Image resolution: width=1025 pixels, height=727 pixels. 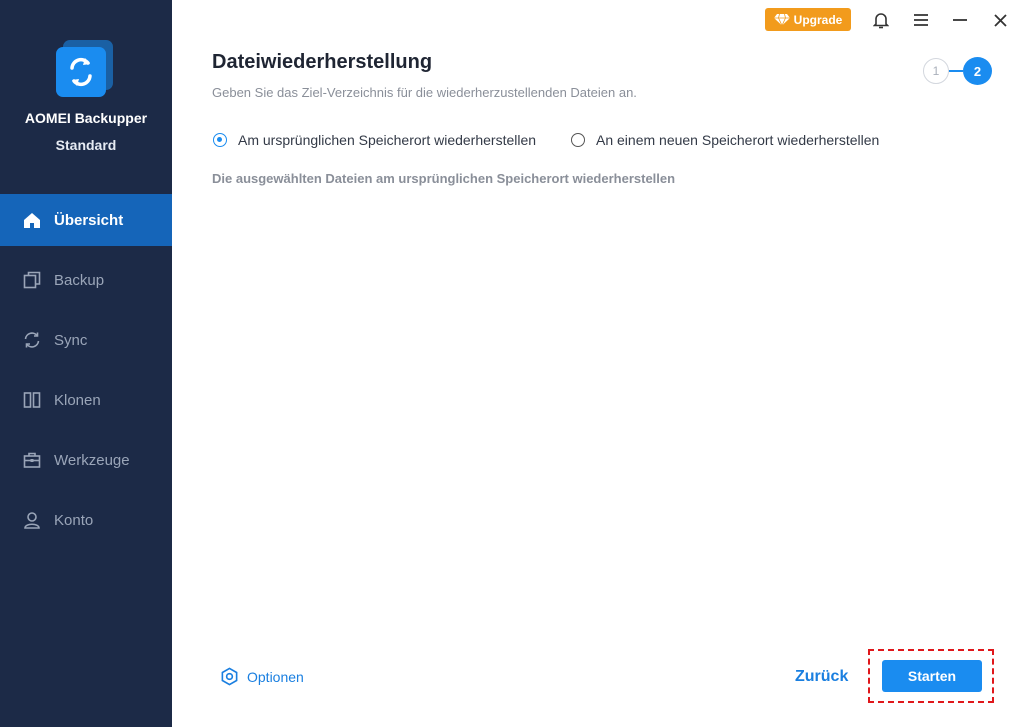 What do you see at coordinates (71, 340) in the screenshot?
I see `sidebar-item-label: Sync` at bounding box center [71, 340].